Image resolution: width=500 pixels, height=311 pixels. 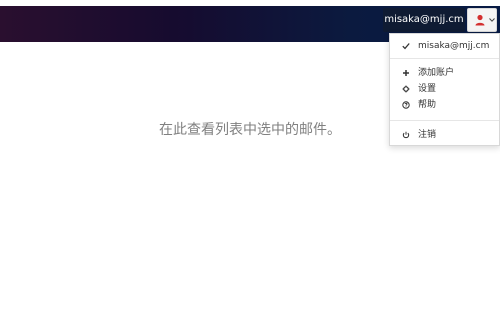 I want to click on account-dropdown: misaka@mjj.cm 添加账户 设置 帮助 注销, so click(x=444, y=89).